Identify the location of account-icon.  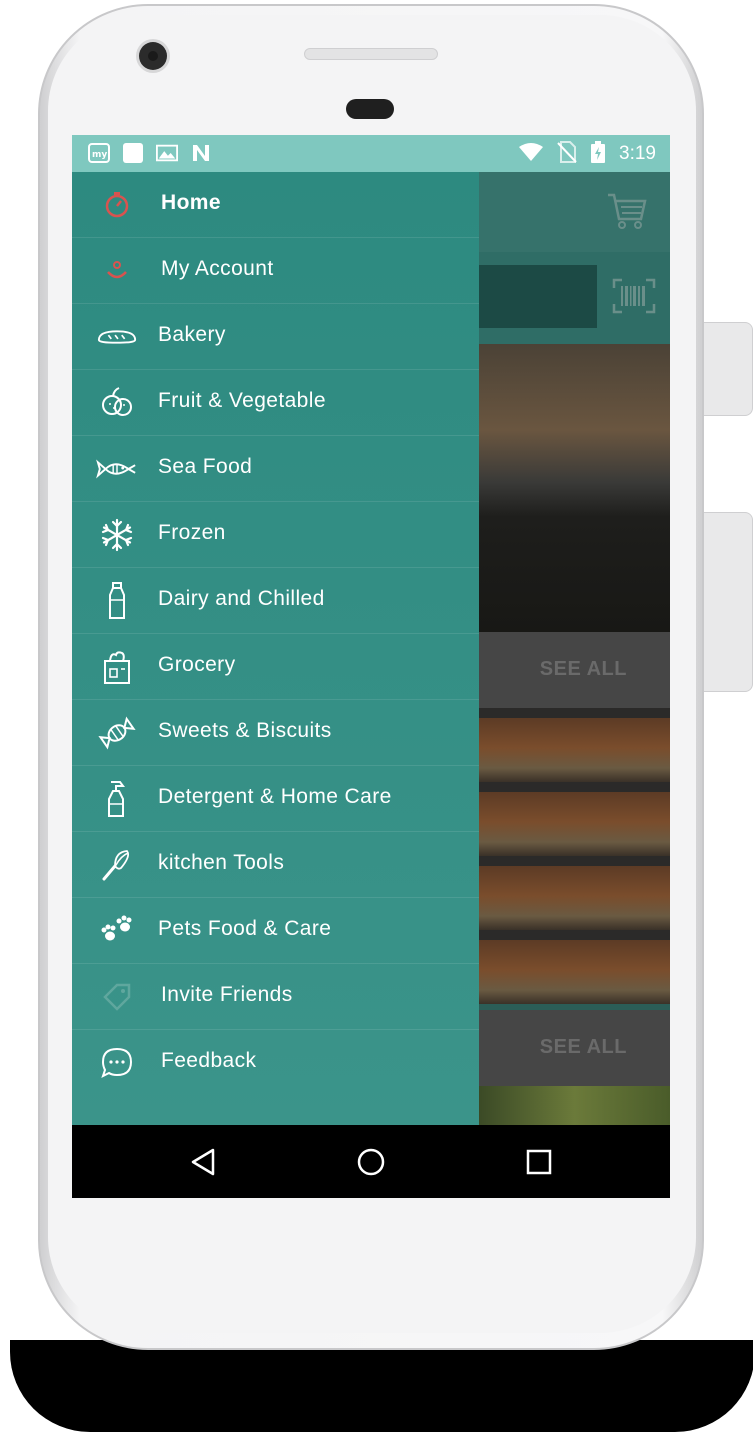
(117, 271).